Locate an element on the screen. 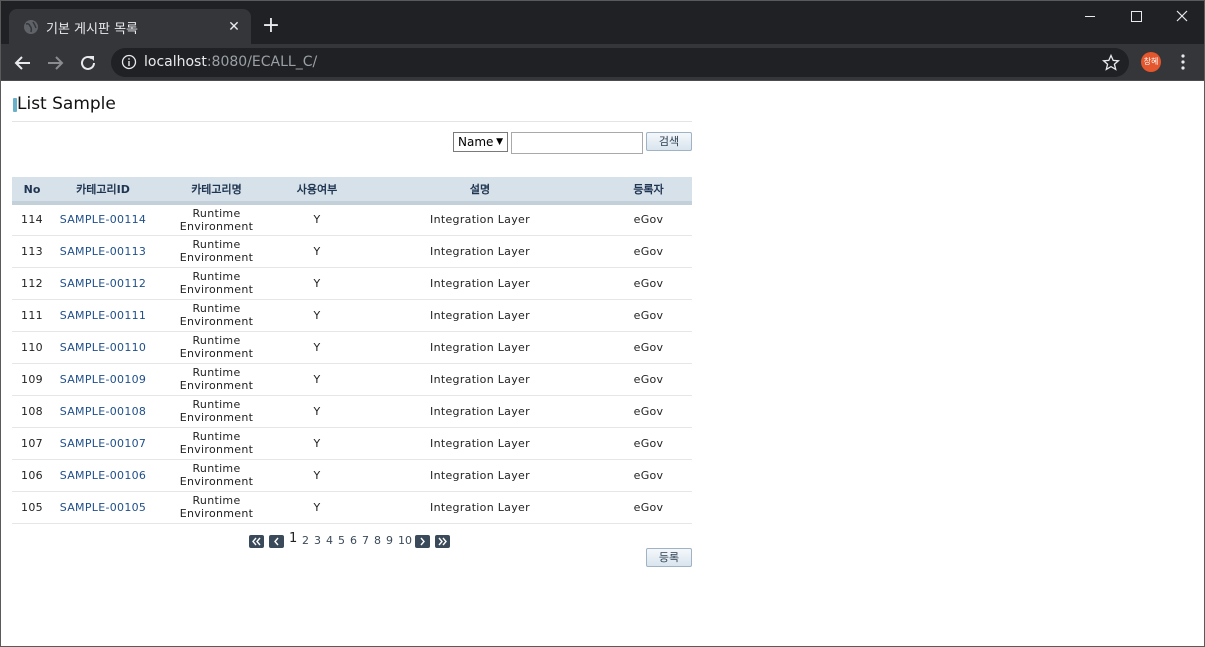 The image size is (1205, 647). page-link-9: 9 is located at coordinates (389, 540).